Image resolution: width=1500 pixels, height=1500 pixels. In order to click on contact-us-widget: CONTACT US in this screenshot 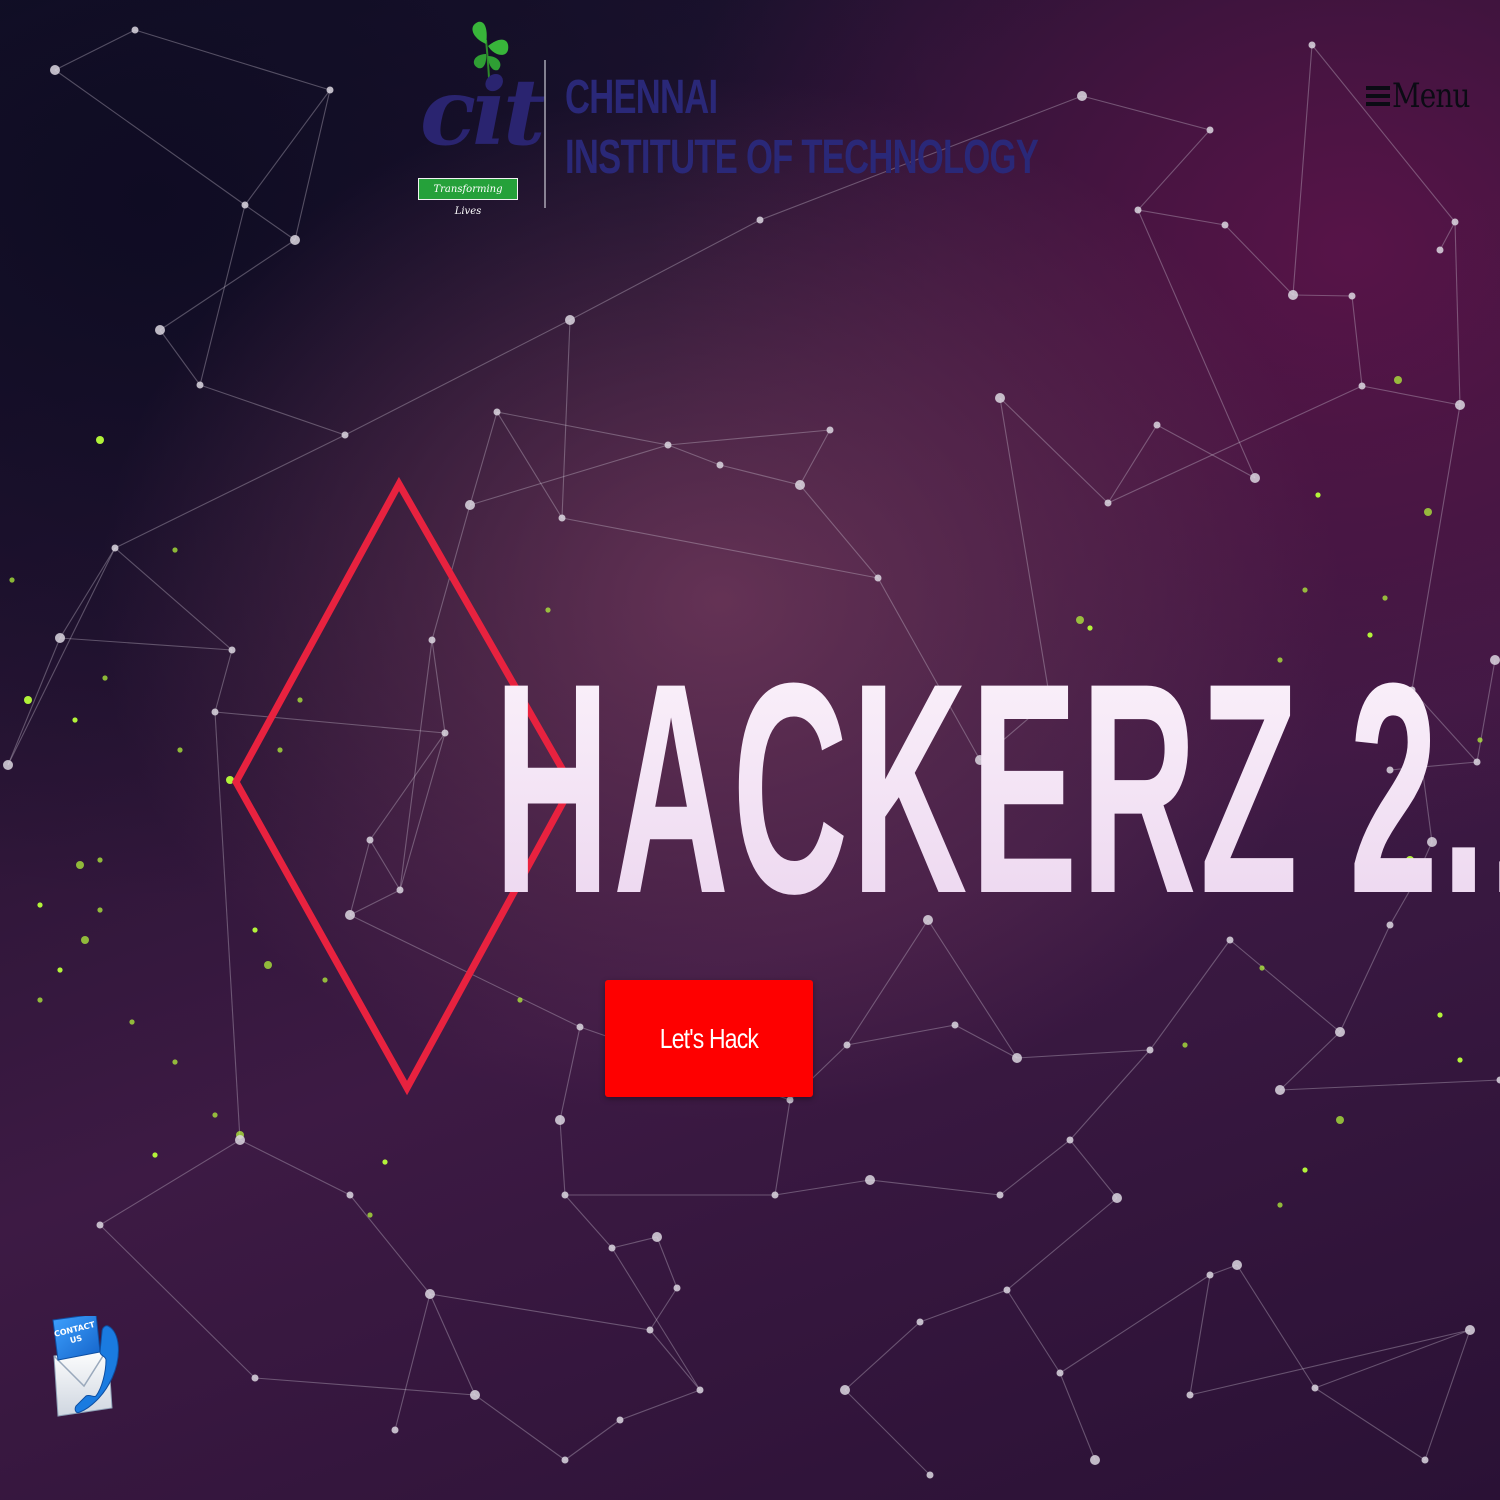, I will do `click(86, 1369)`.